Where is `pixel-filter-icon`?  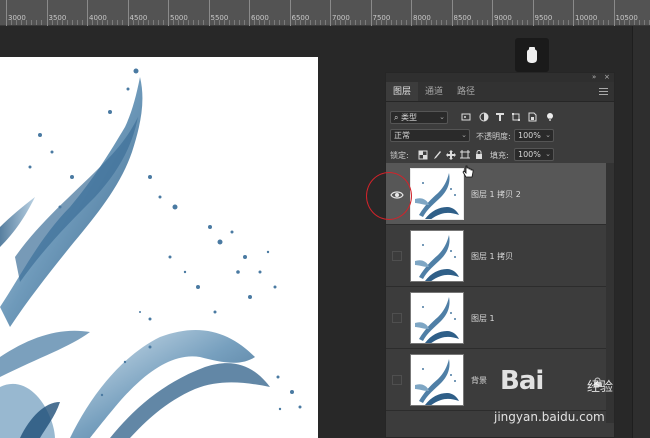
pixel-filter-icon is located at coordinates (465, 116).